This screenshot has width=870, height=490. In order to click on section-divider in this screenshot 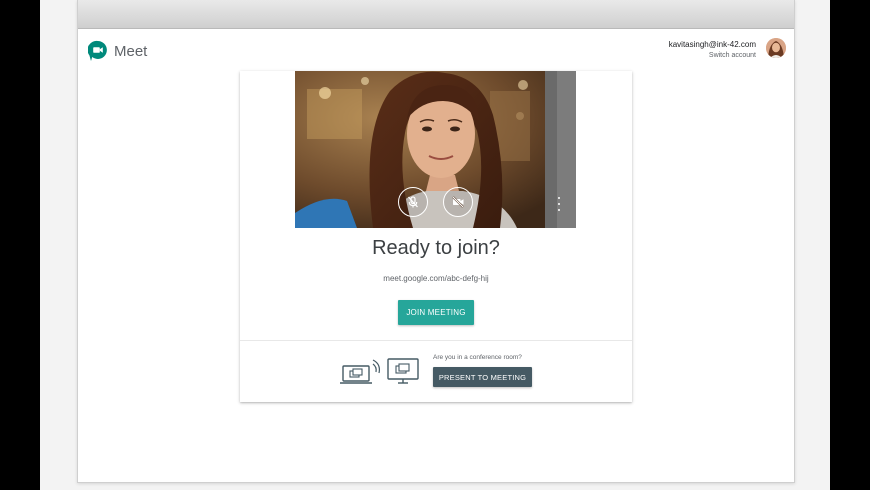, I will do `click(436, 340)`.